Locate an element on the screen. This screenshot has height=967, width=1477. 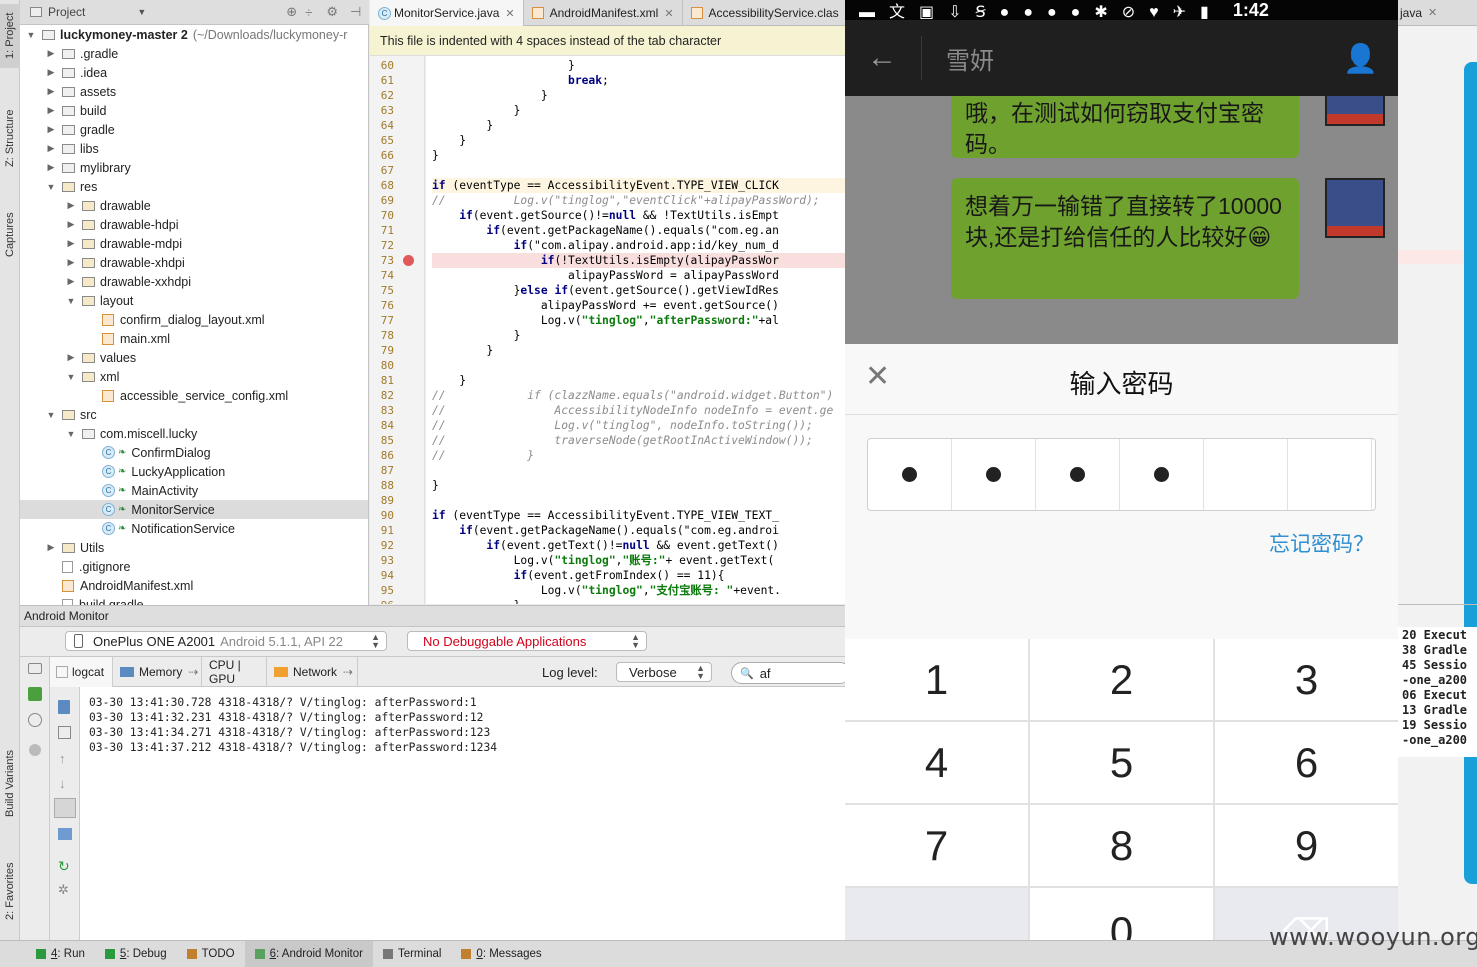
tree-item: ▶ drawable-hdpi is located at coordinates (194, 224).